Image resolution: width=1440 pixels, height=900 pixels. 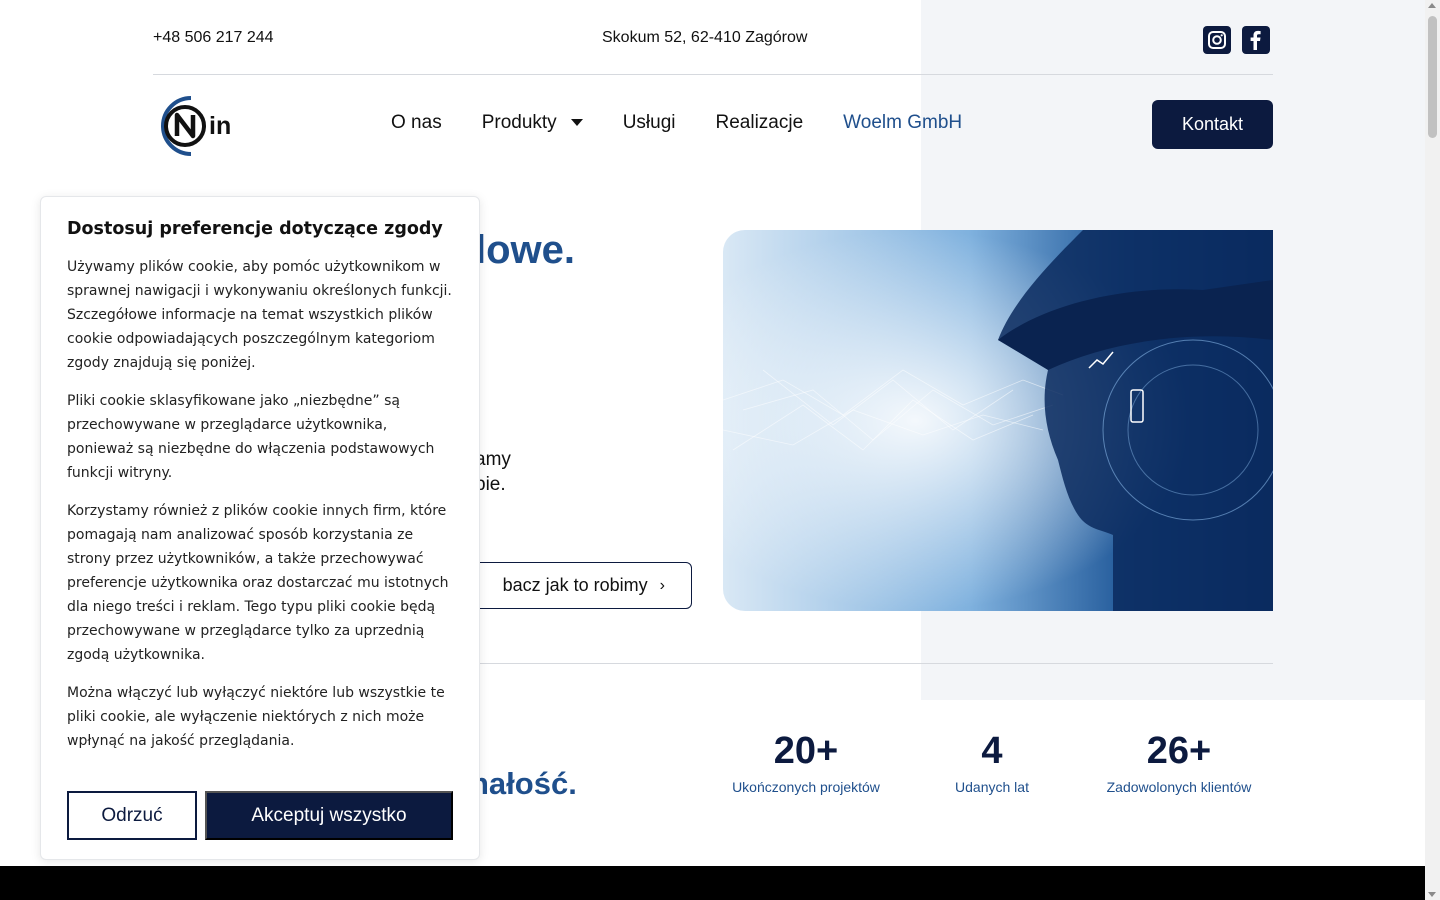 What do you see at coordinates (1217, 40) in the screenshot?
I see `instagram-icon` at bounding box center [1217, 40].